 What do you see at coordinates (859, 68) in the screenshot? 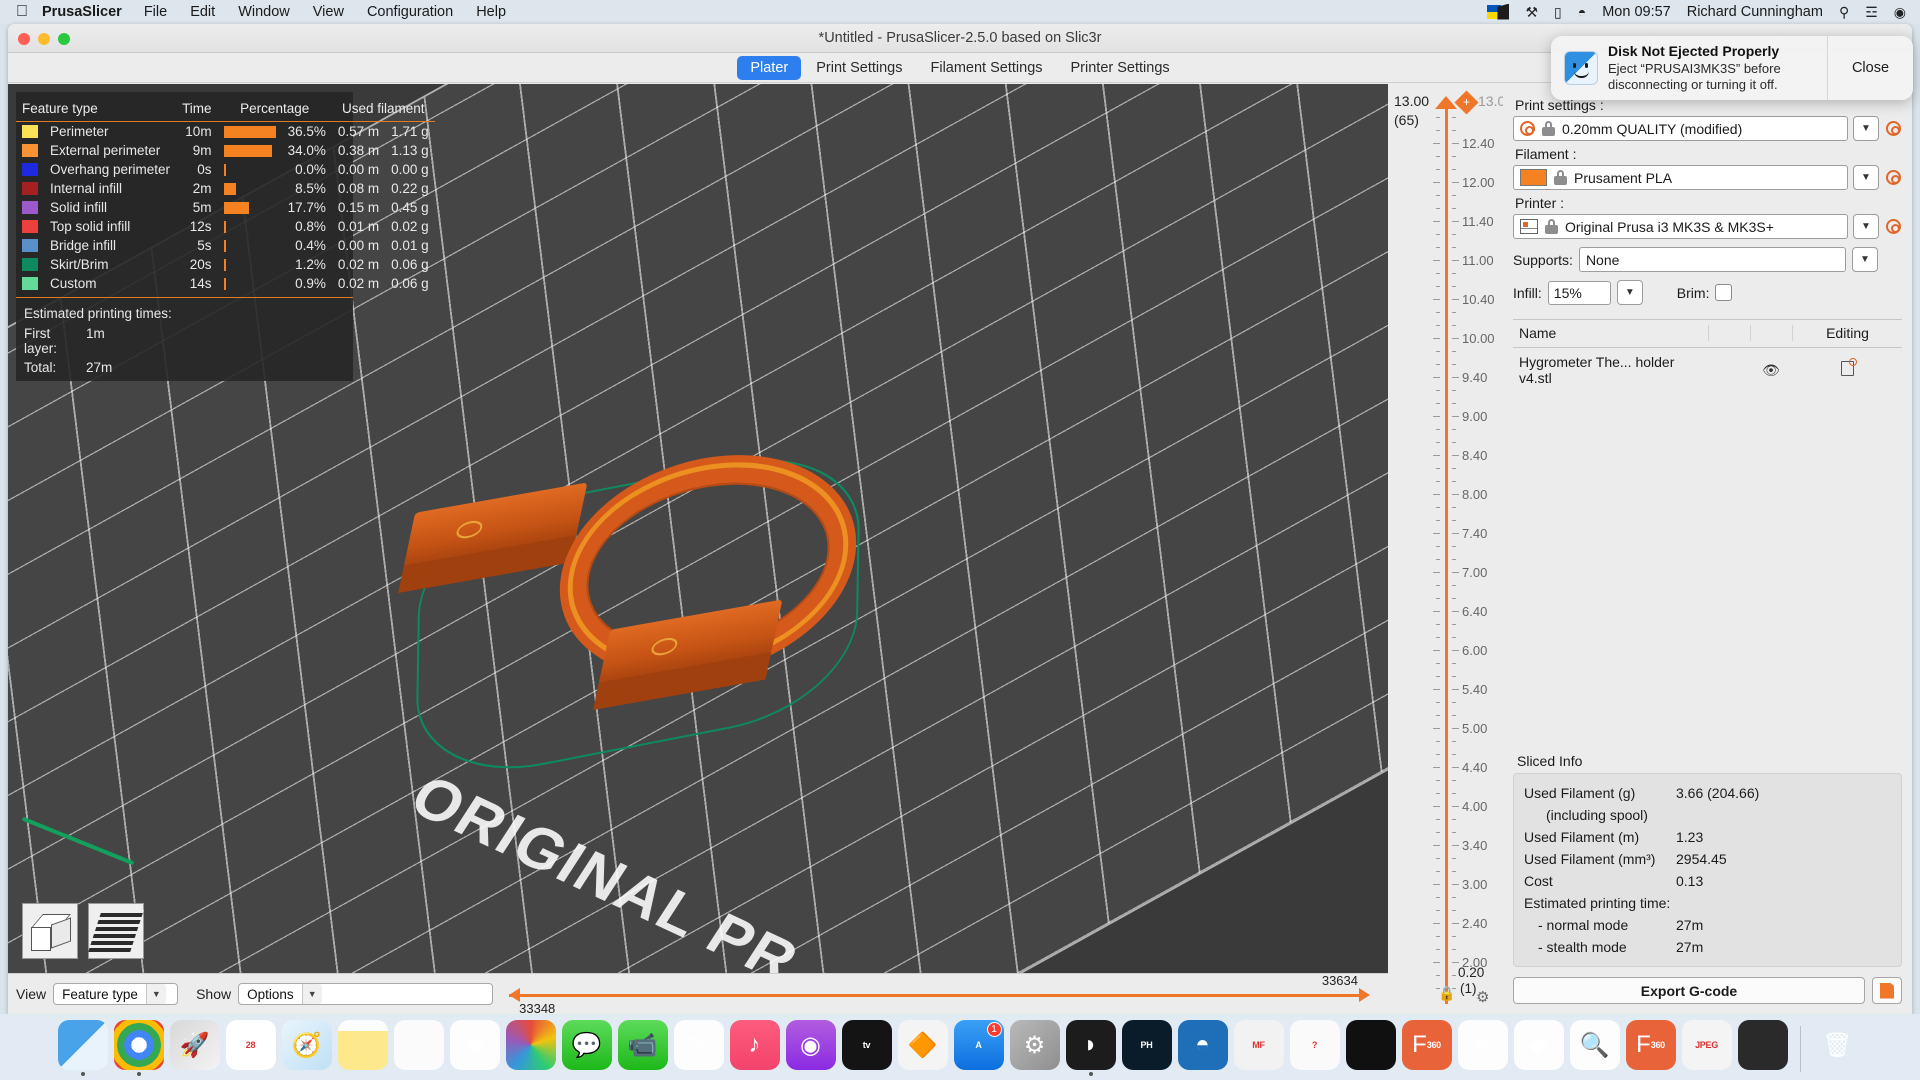
I see `tab-print-settings: Print Settings` at bounding box center [859, 68].